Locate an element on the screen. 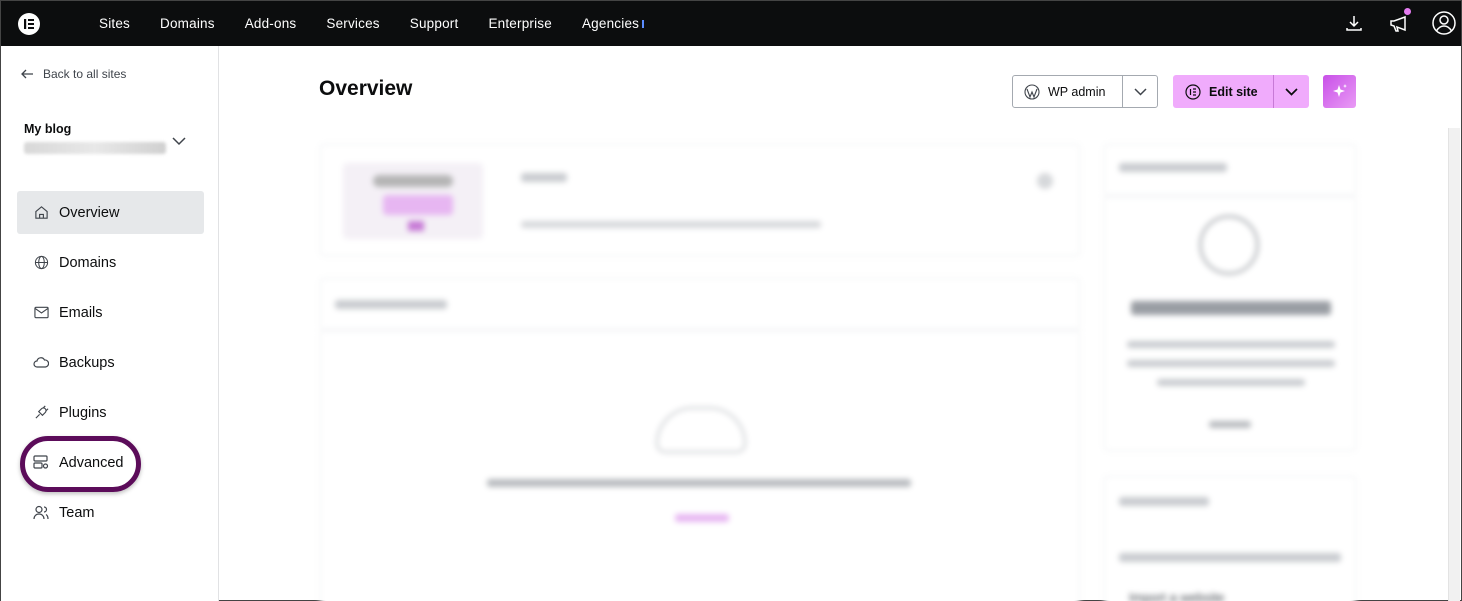 The width and height of the screenshot is (1462, 601). site-preview-card is located at coordinates (700, 200).